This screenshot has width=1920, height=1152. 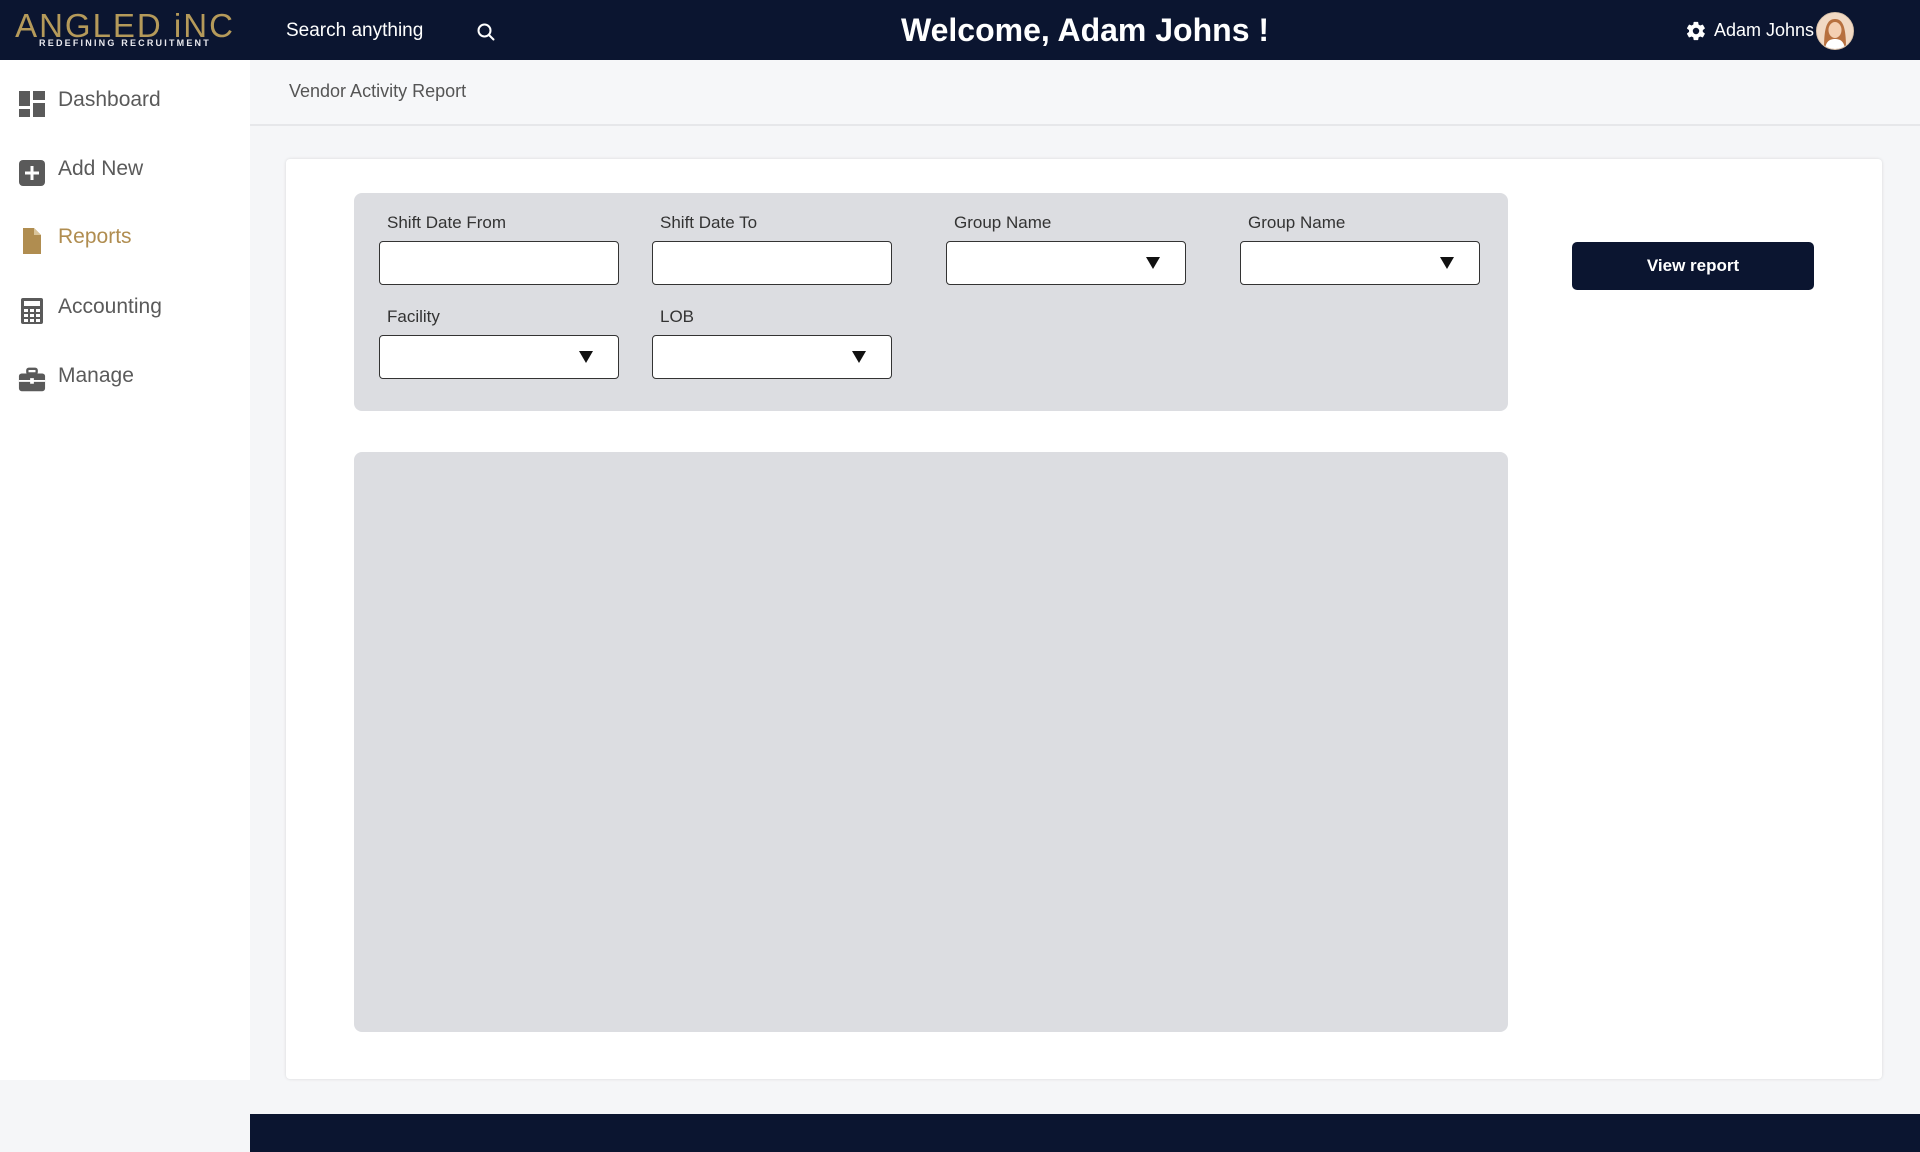 What do you see at coordinates (1696, 31) in the screenshot?
I see `gear-icon` at bounding box center [1696, 31].